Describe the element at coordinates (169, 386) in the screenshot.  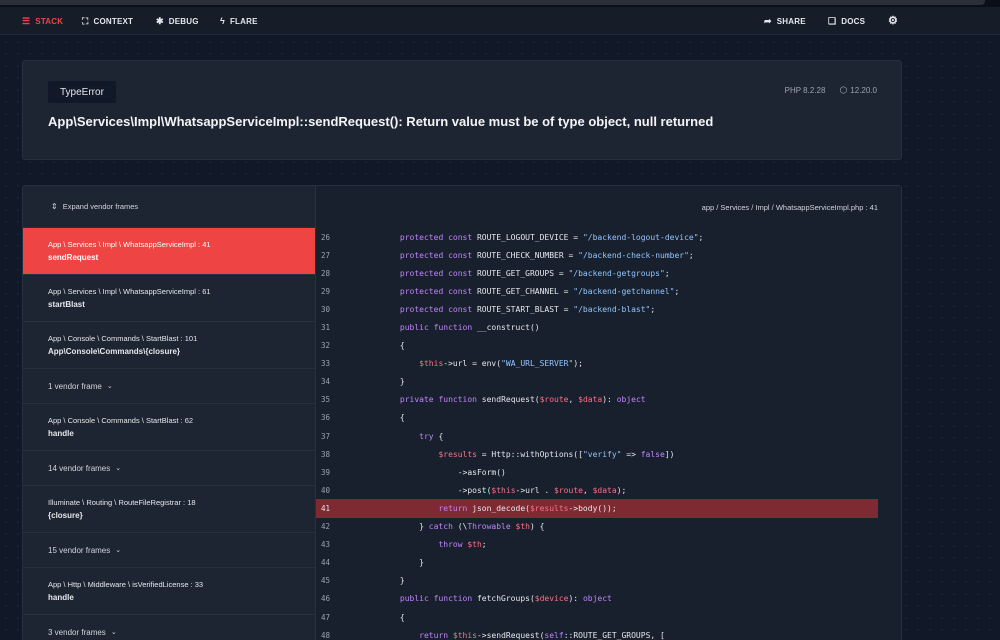
I see `vendor-frames-toggle: 1 vendor frame ⌄` at that location.